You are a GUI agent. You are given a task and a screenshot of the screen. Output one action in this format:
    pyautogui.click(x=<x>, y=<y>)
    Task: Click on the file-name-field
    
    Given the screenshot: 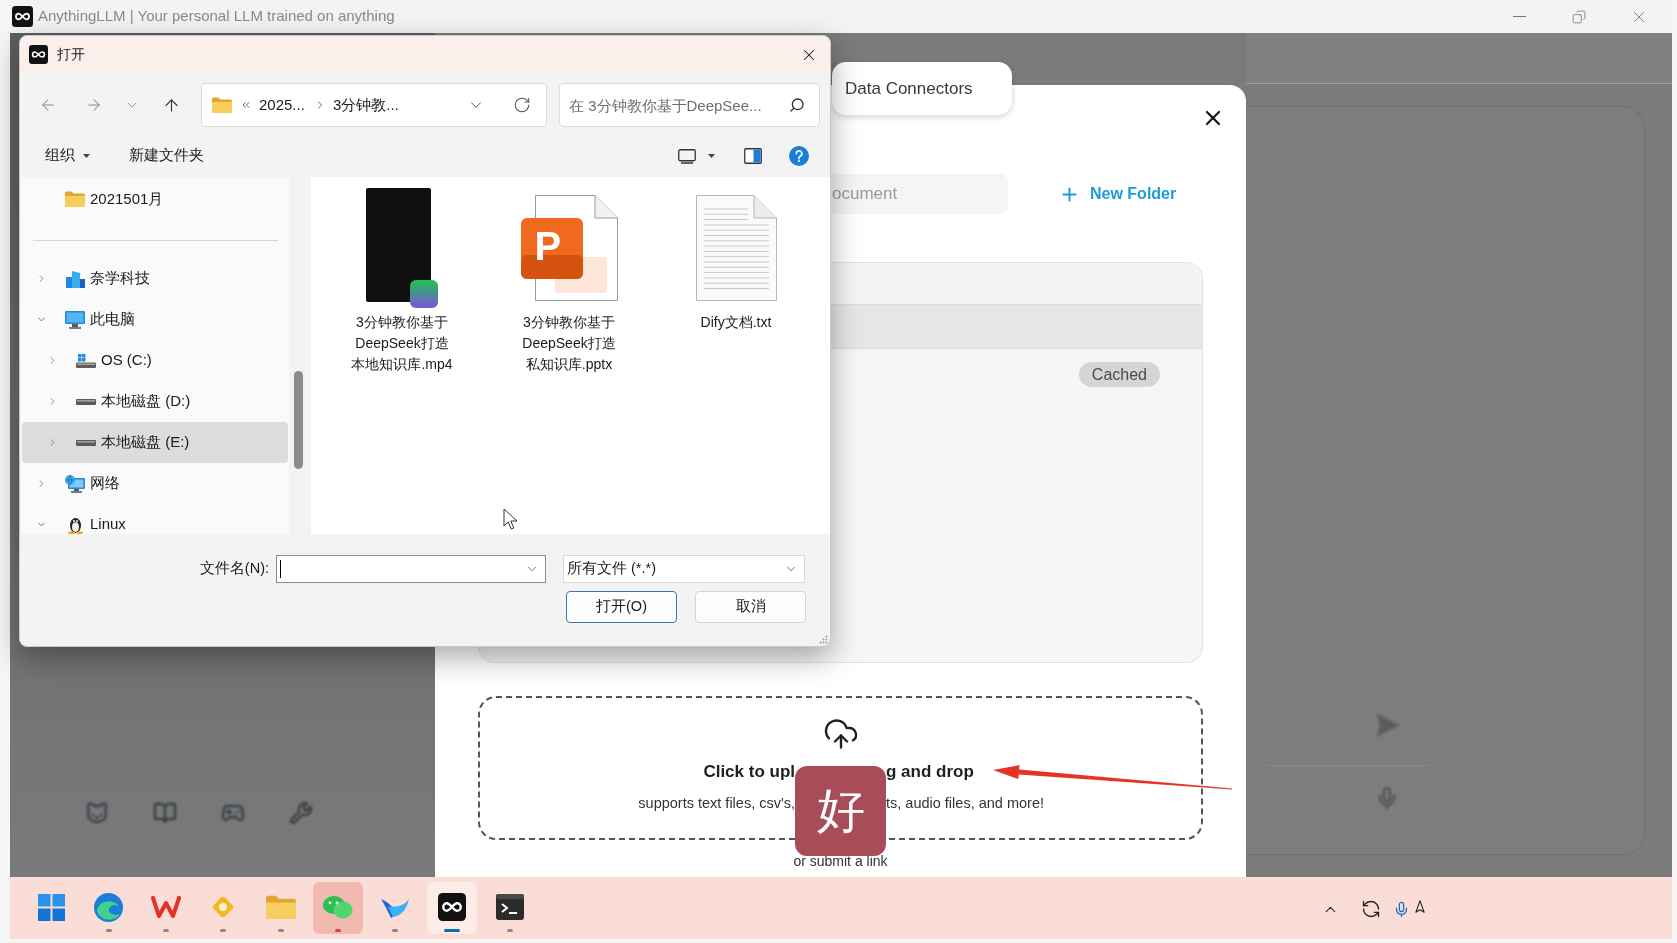 What is the action you would take?
    pyautogui.click(x=411, y=569)
    